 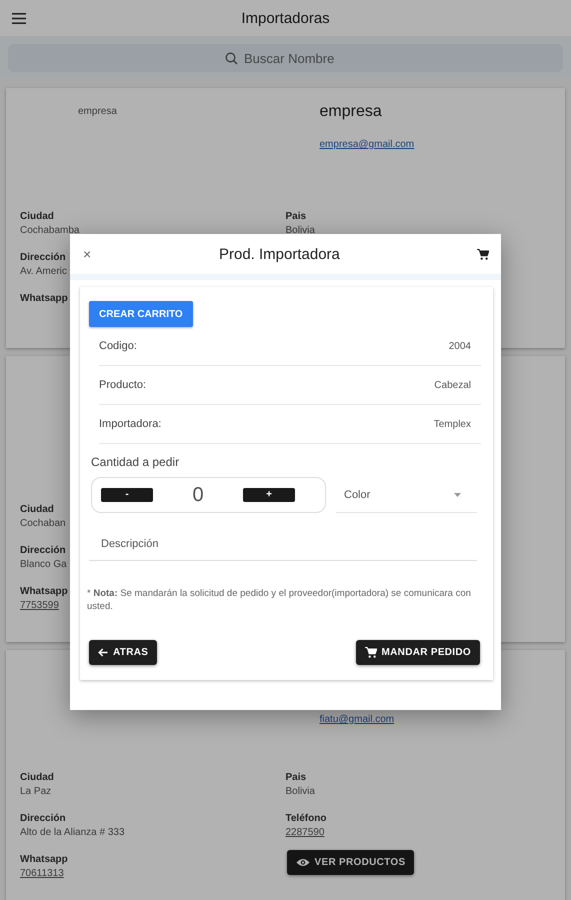 I want to click on back-button: ATRAS, so click(x=123, y=652).